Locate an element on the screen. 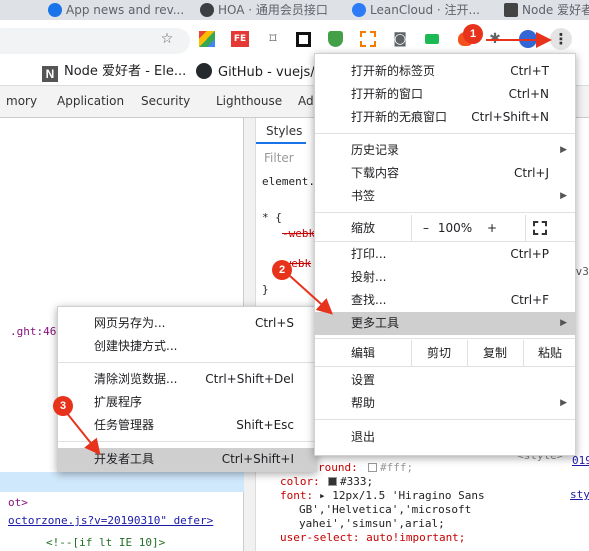  step-badge-1: 1 is located at coordinates (473, 34).